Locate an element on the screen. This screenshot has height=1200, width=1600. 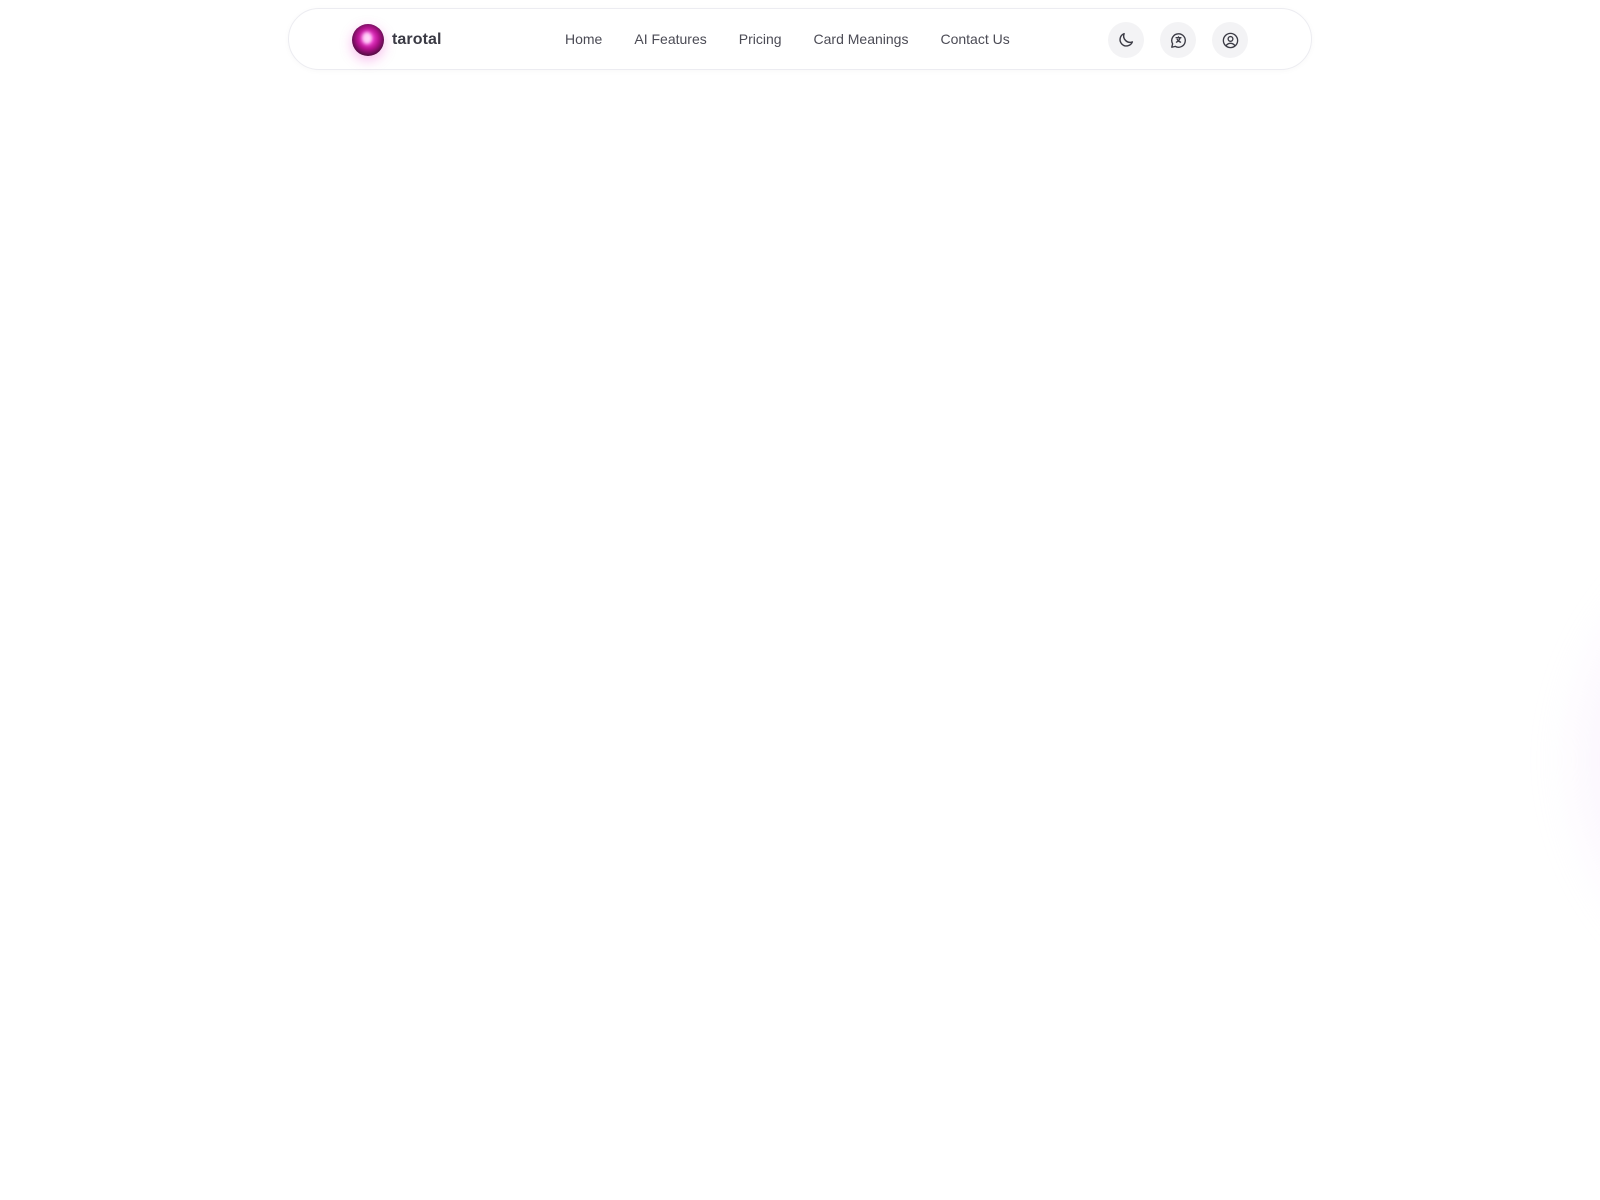
brand-name: tarotal is located at coordinates (417, 39).